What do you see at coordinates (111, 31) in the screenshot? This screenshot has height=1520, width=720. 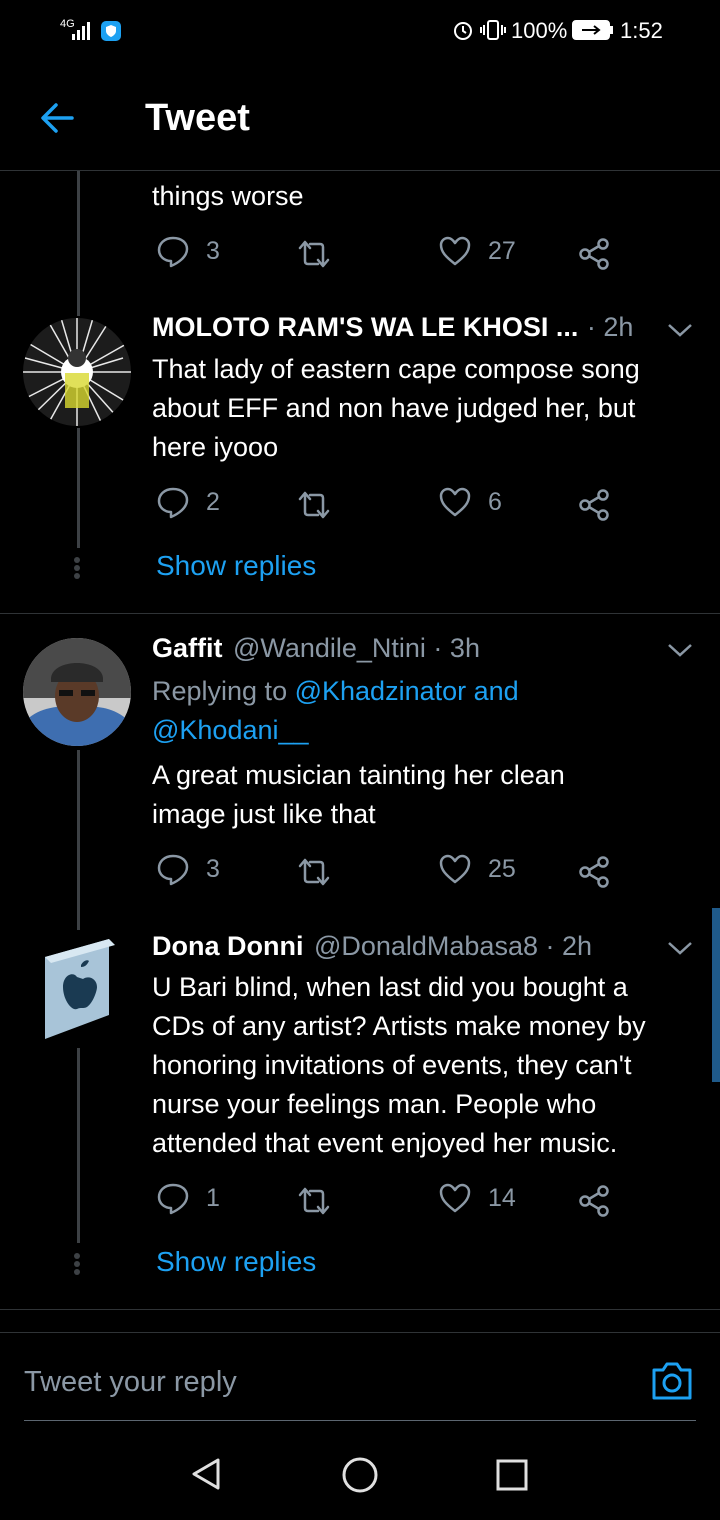 I see `shield-icon` at bounding box center [111, 31].